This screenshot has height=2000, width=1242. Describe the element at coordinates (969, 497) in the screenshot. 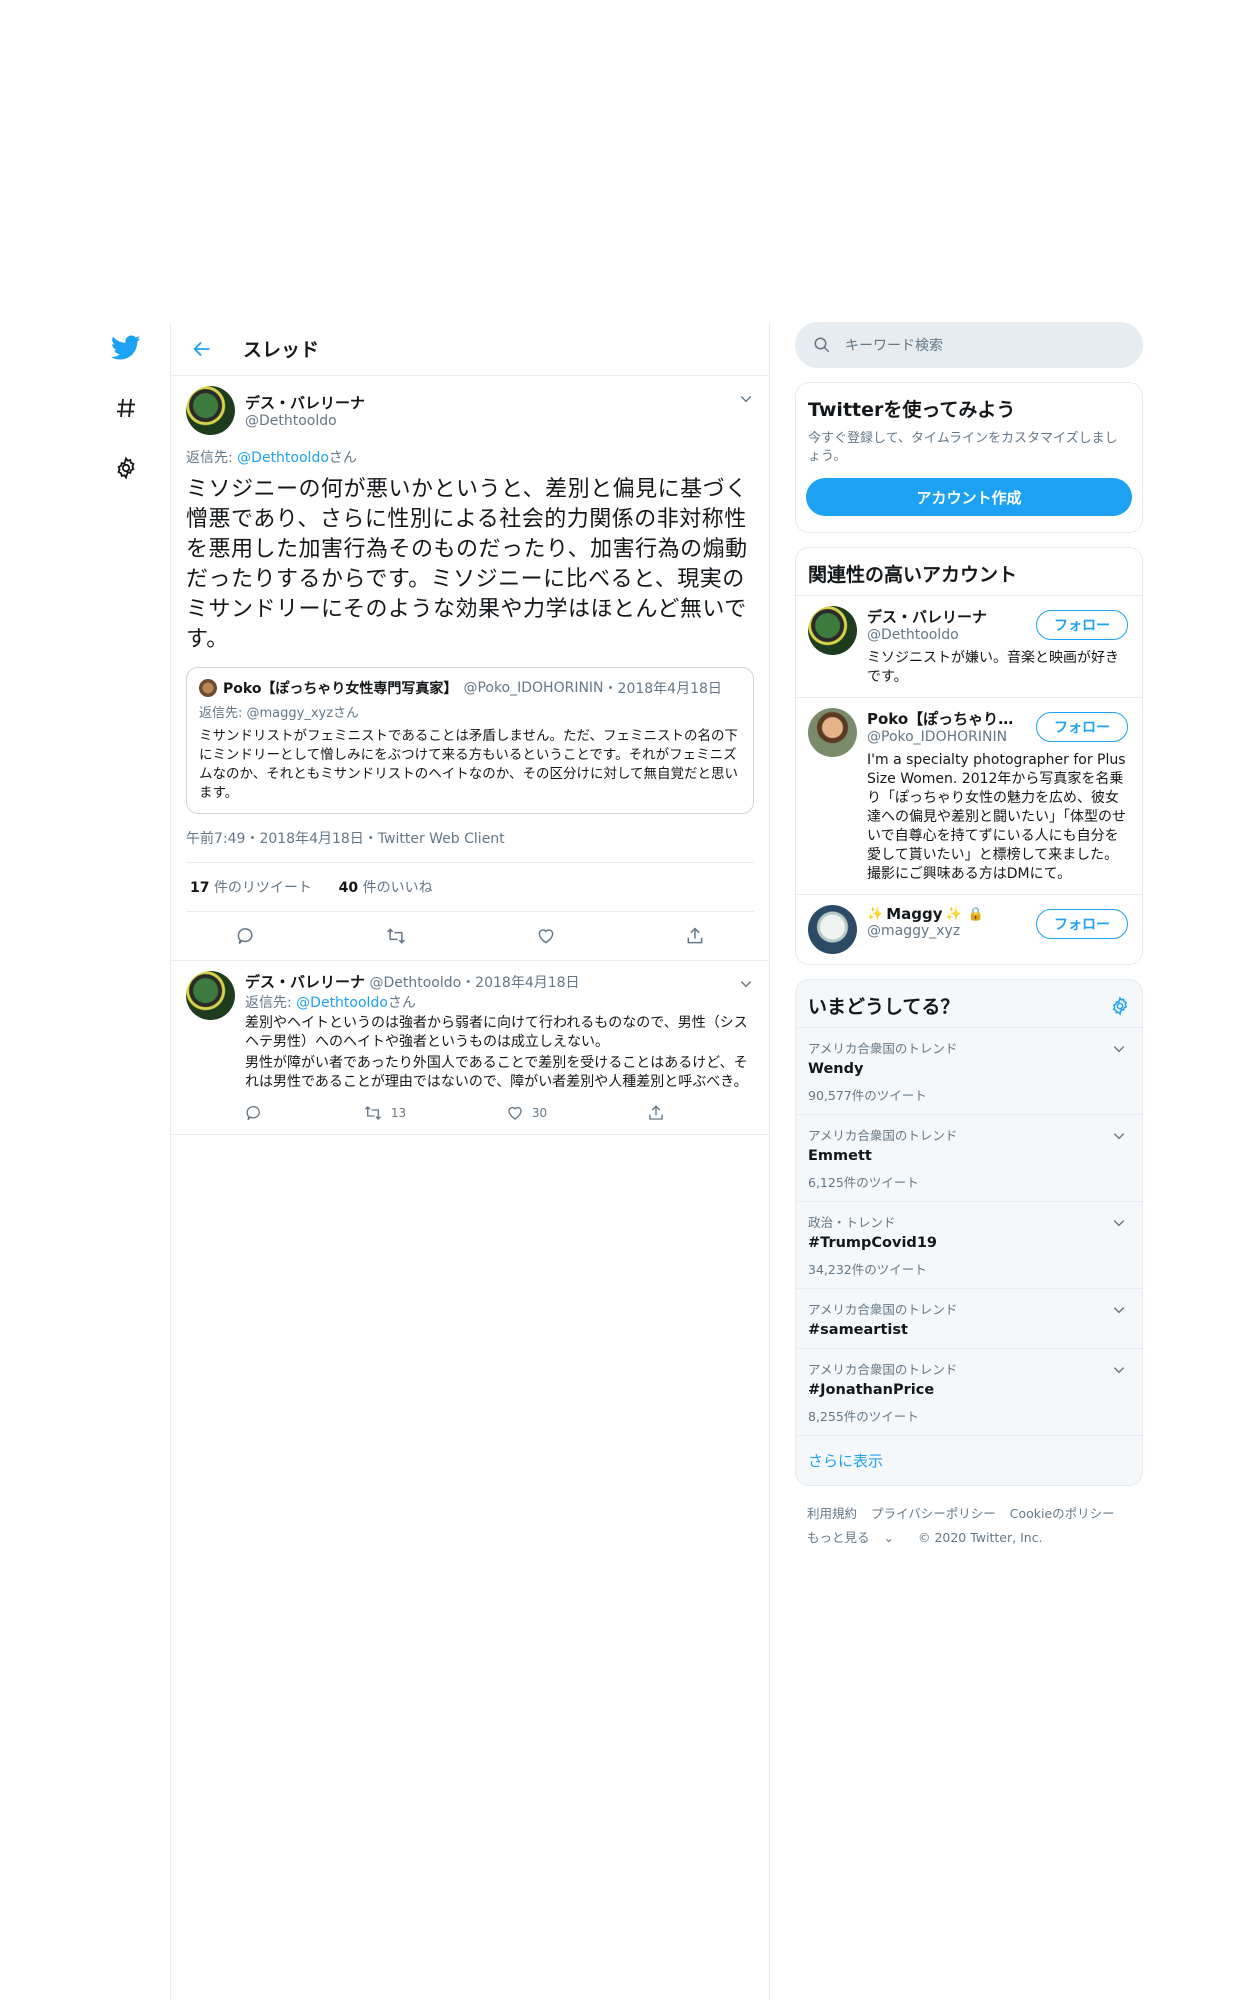

I see `create-account-button: アカウント作成` at that location.